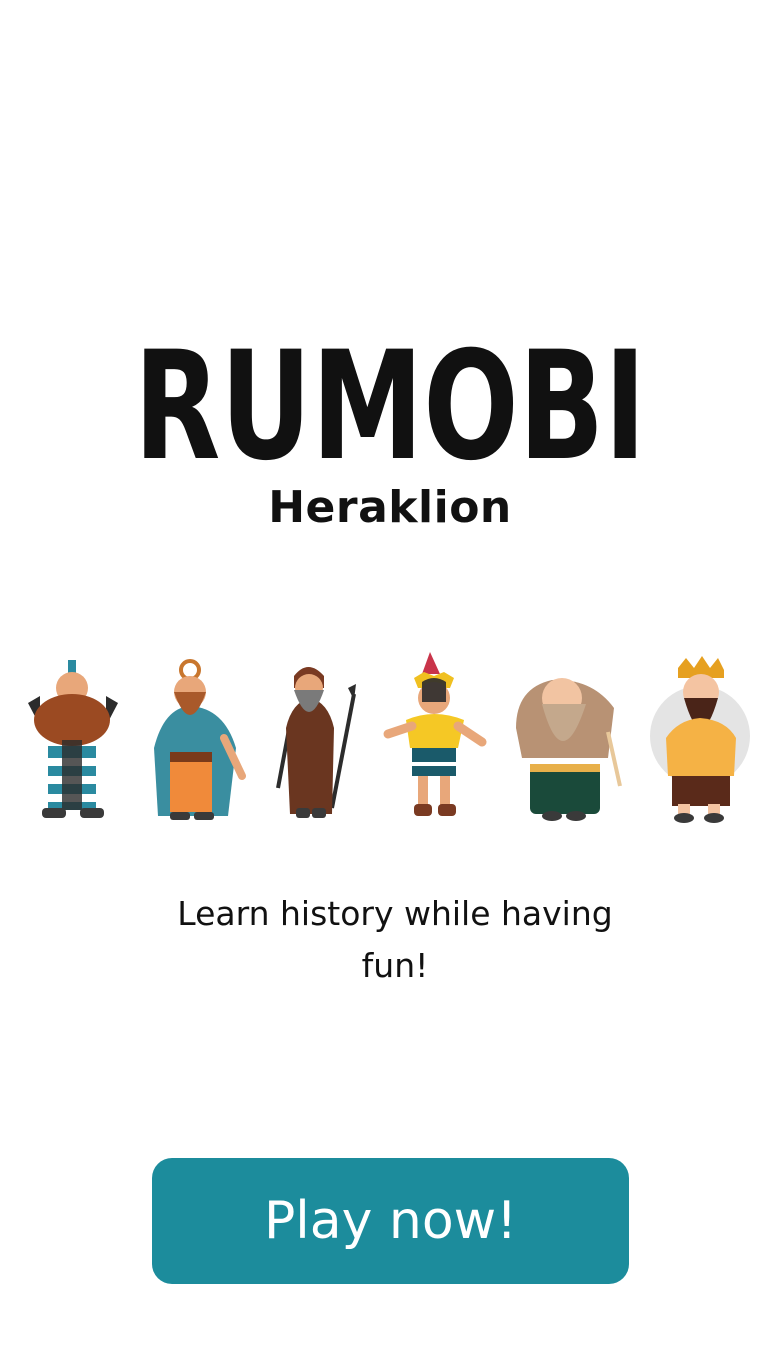  Describe the element at coordinates (567, 736) in the screenshot. I see `character-laughing-man-icon` at that location.